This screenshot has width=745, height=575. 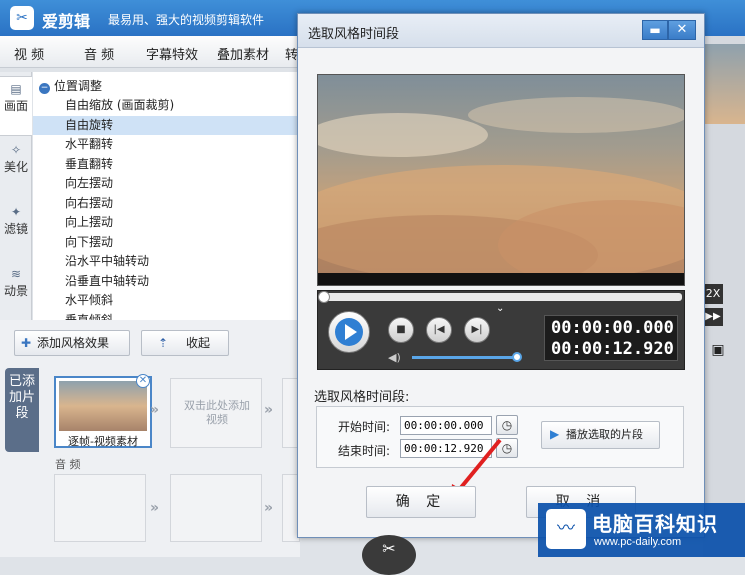 What do you see at coordinates (364, 427) in the screenshot?
I see `start-time-label: 开始时间:` at bounding box center [364, 427].